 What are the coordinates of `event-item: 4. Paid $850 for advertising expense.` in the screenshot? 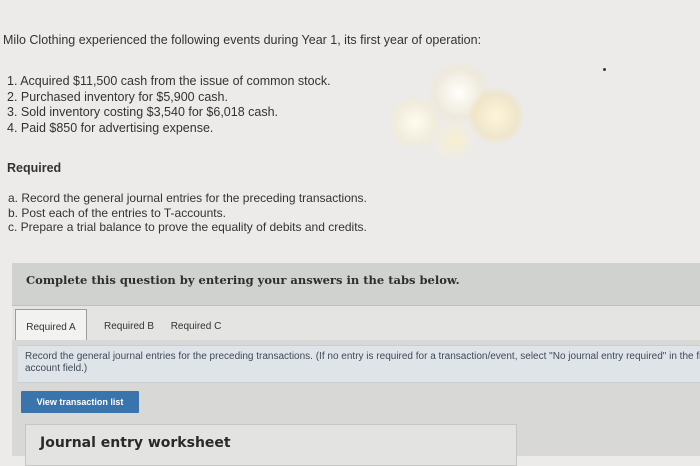 It's located at (110, 127).